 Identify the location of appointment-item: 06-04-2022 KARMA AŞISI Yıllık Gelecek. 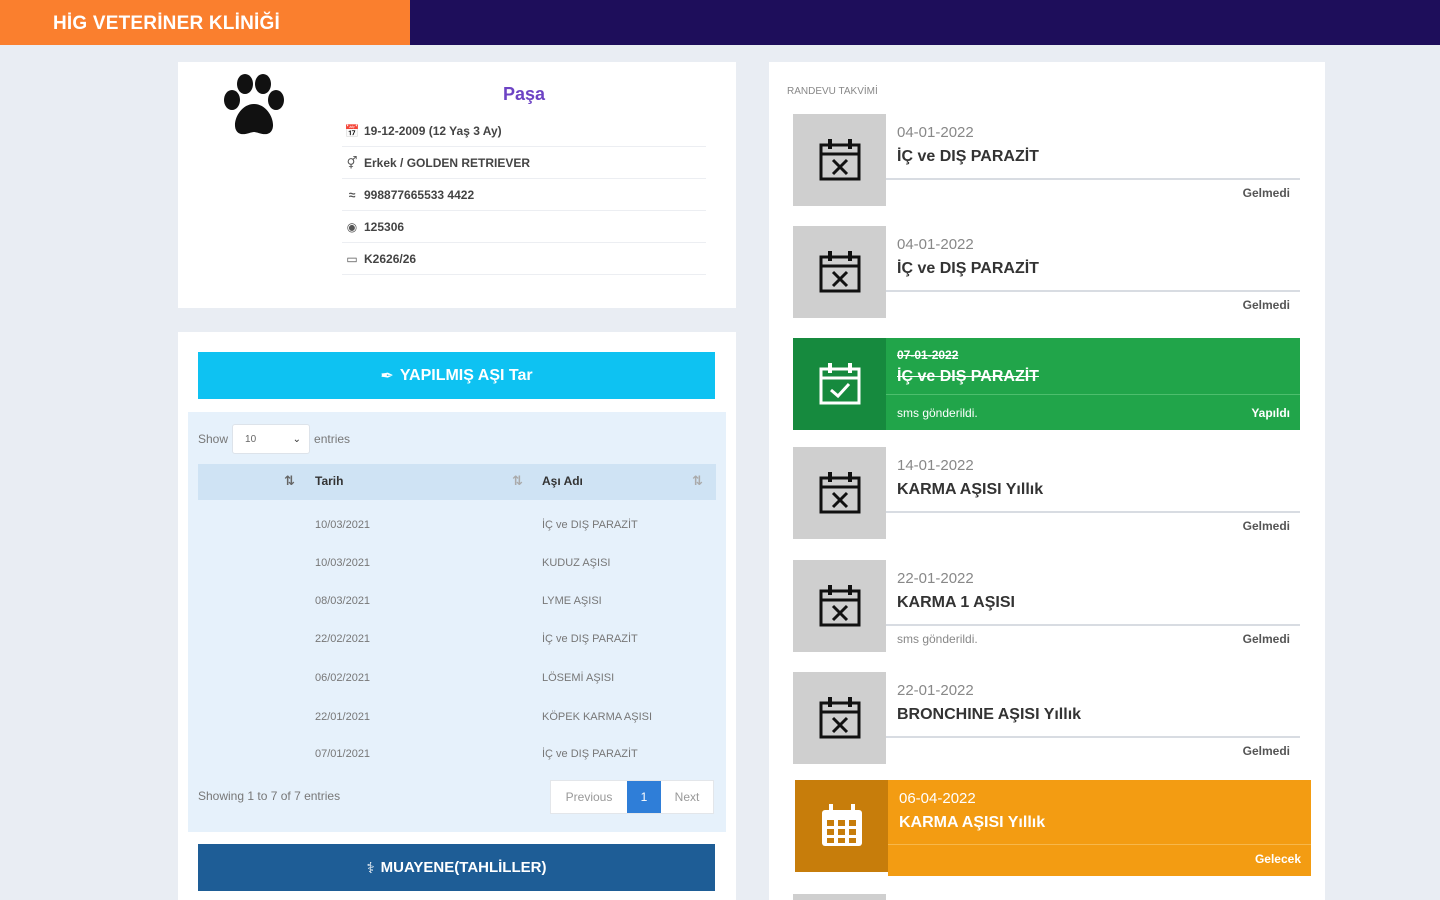
(1053, 828).